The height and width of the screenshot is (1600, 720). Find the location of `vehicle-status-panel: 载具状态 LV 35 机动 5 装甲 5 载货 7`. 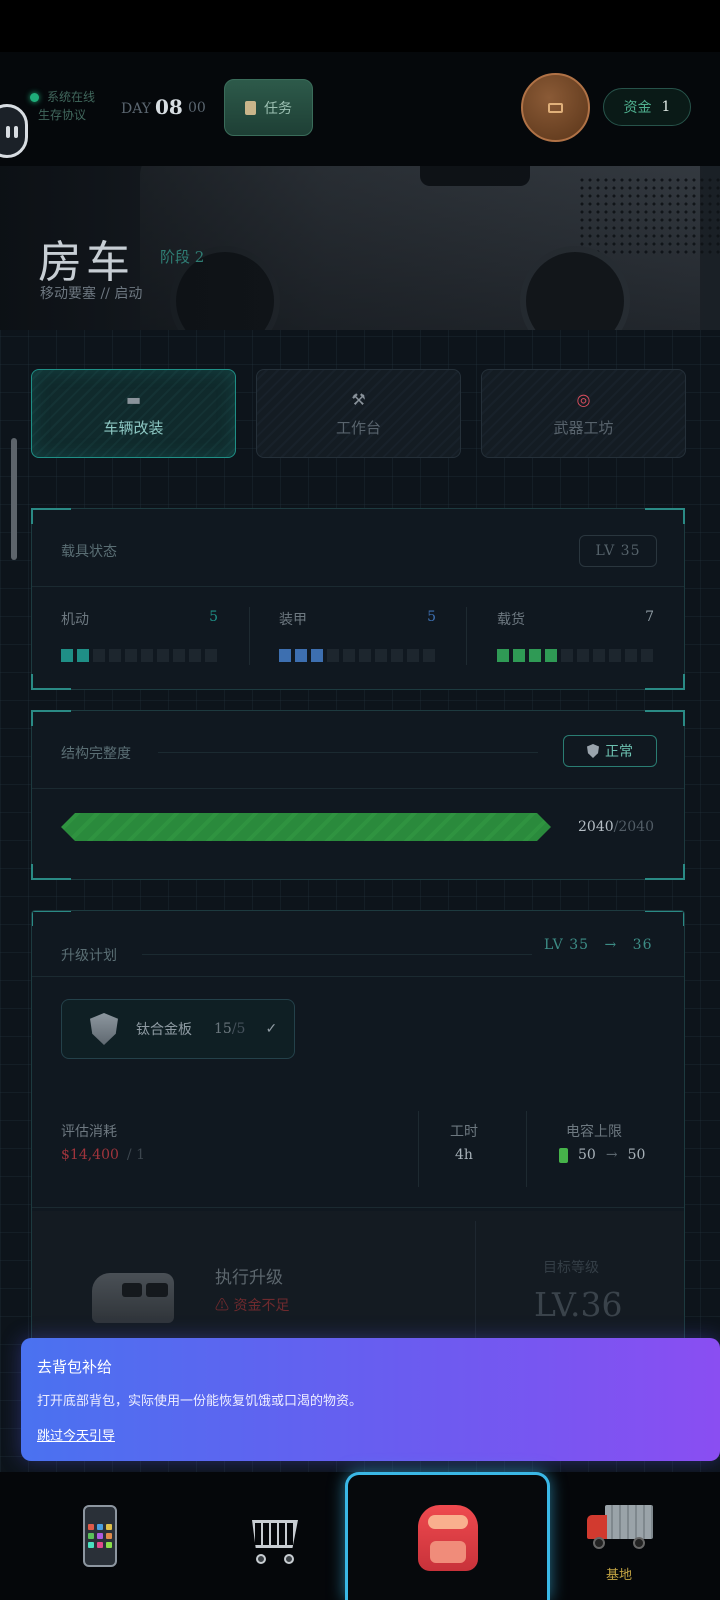

vehicle-status-panel: 载具状态 LV 35 机动 5 装甲 5 载货 7 is located at coordinates (358, 599).